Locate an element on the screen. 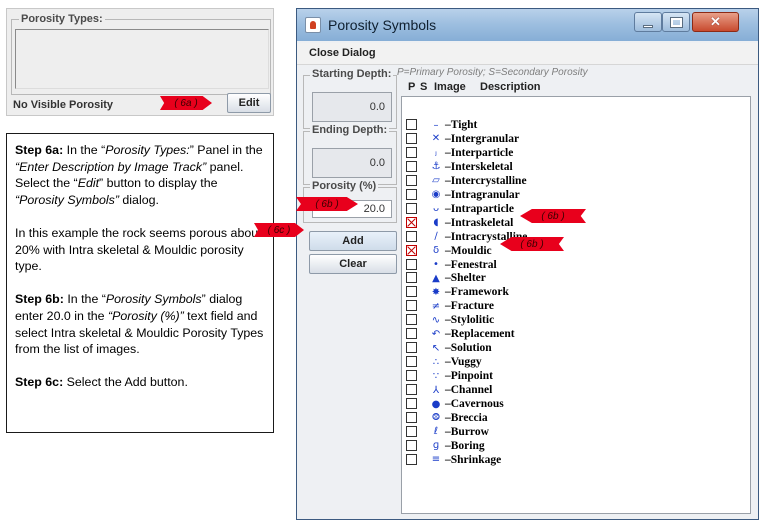  parallelogram-icon: ▱ is located at coordinates (436, 181).